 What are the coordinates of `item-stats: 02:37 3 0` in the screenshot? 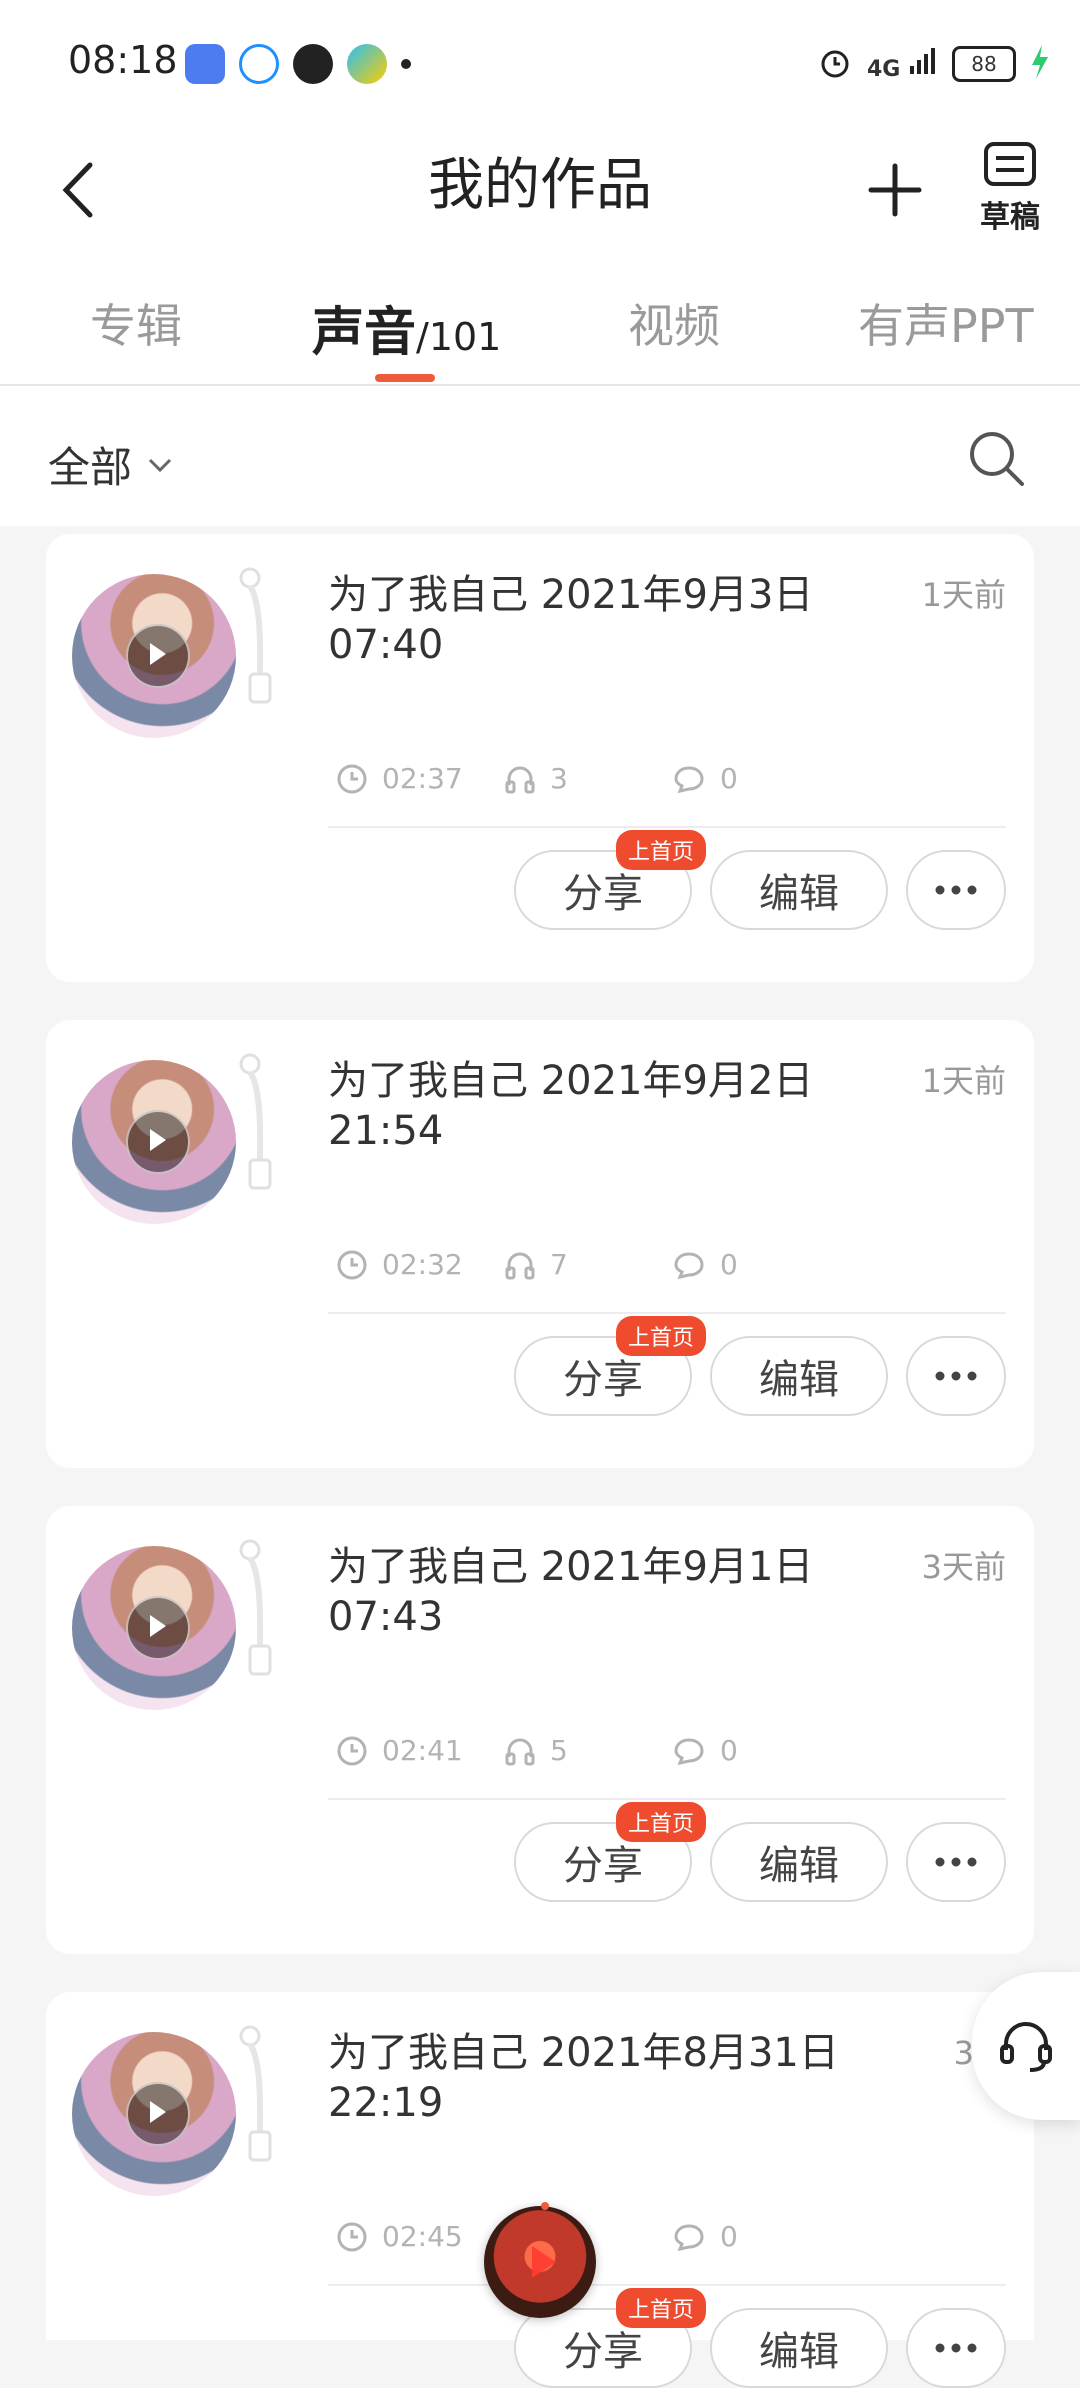 It's located at (588, 778).